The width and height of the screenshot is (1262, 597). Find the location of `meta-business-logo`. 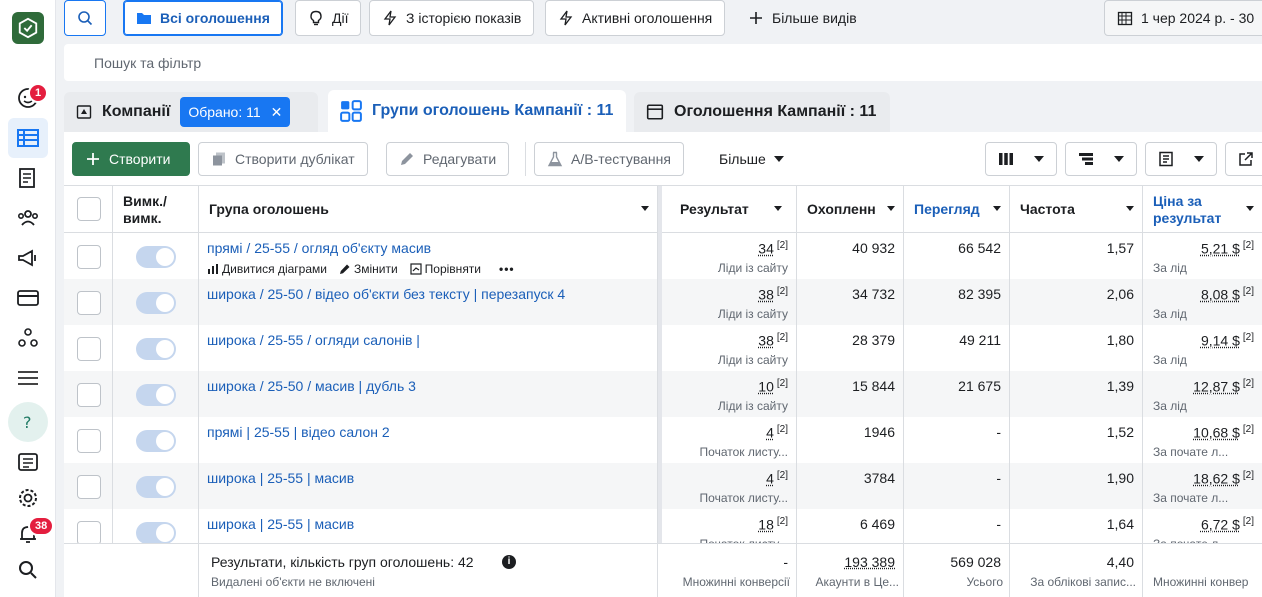

meta-business-logo is located at coordinates (28, 28).